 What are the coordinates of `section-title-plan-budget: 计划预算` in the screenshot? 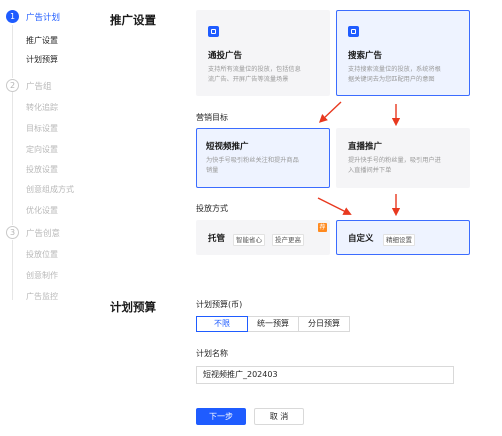 It's located at (133, 307).